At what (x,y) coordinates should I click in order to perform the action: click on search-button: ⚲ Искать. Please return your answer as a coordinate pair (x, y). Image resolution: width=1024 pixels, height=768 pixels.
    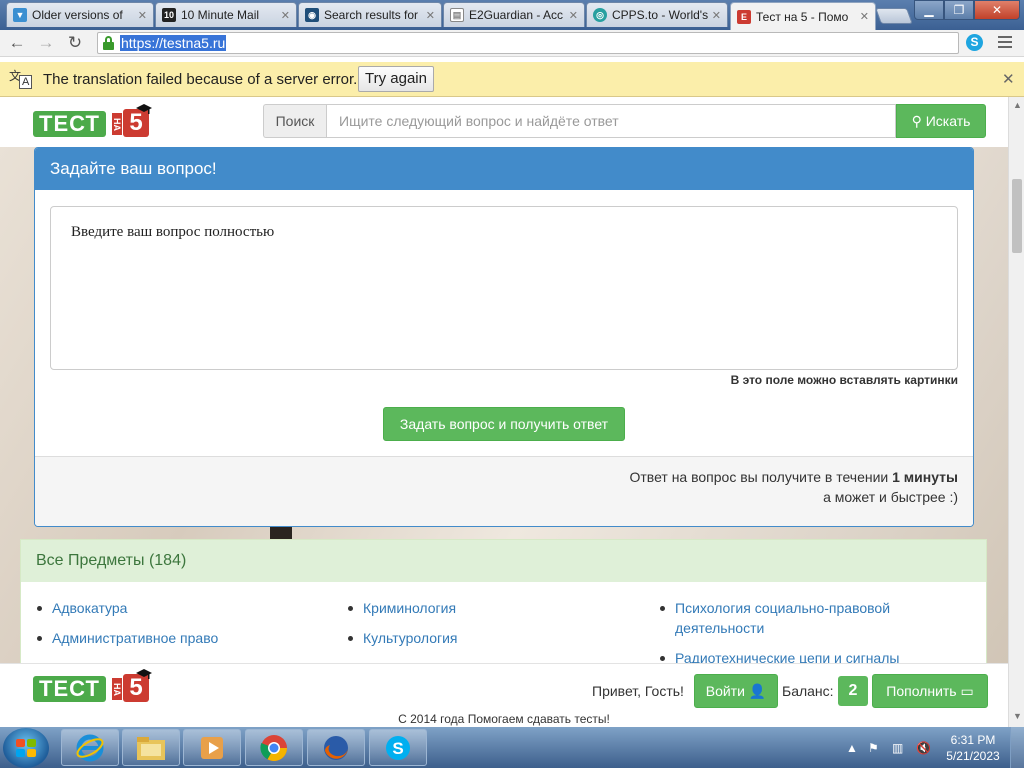
    Looking at the image, I should click on (941, 121).